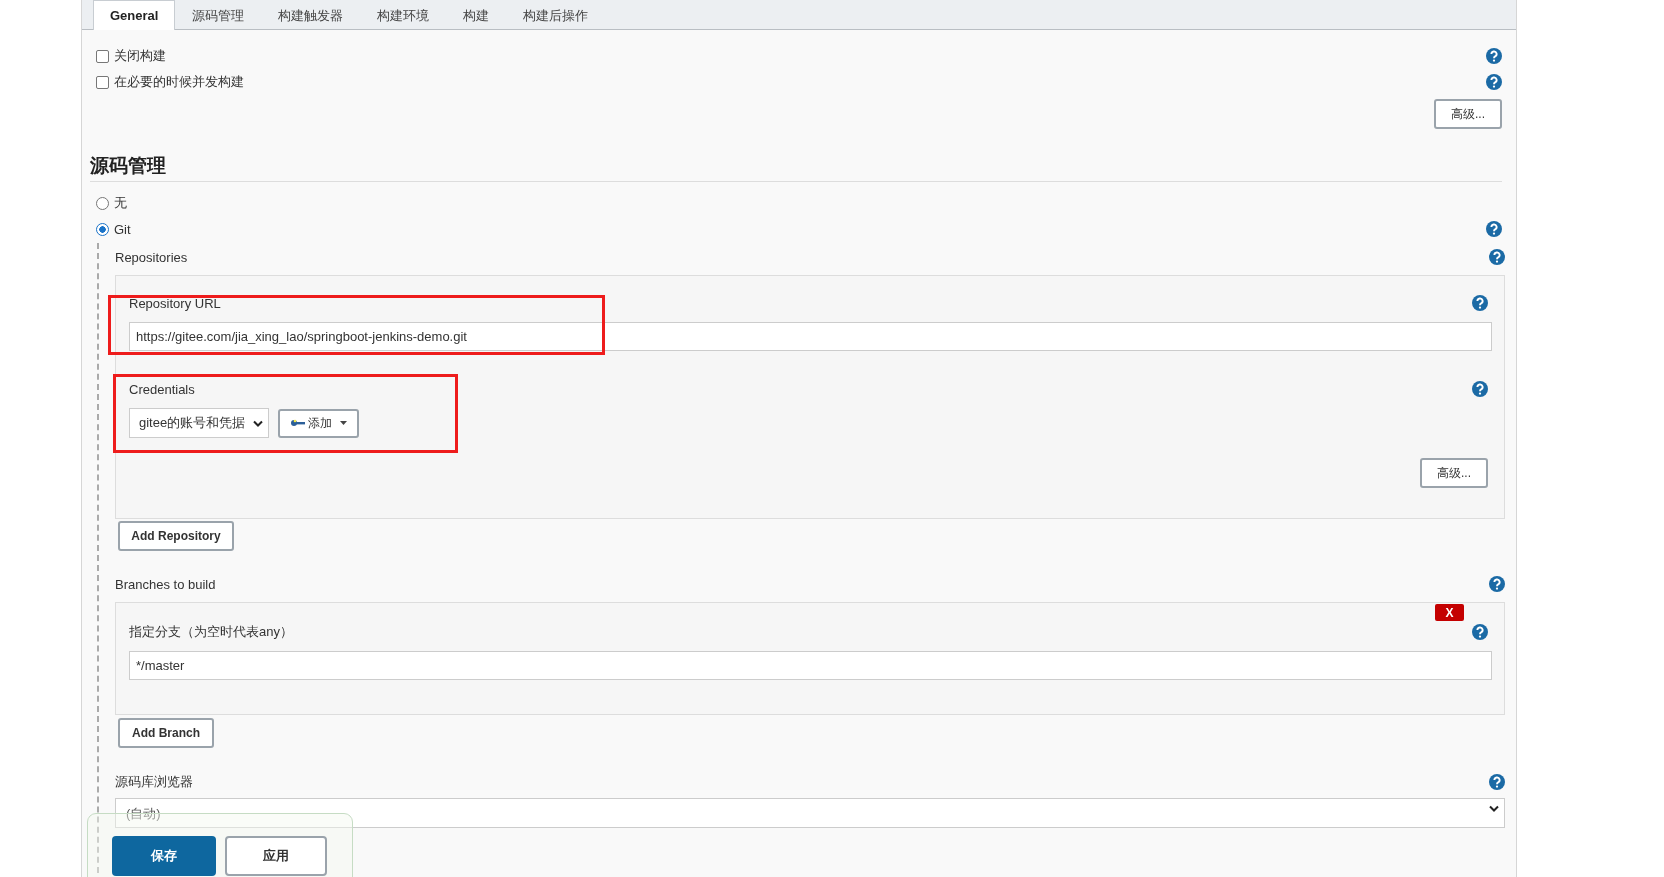 The width and height of the screenshot is (1664, 877). What do you see at coordinates (810, 336) in the screenshot?
I see `url-input: https://gitee.com/jia_xing_lao/springboot-jenkins-demo.git` at bounding box center [810, 336].